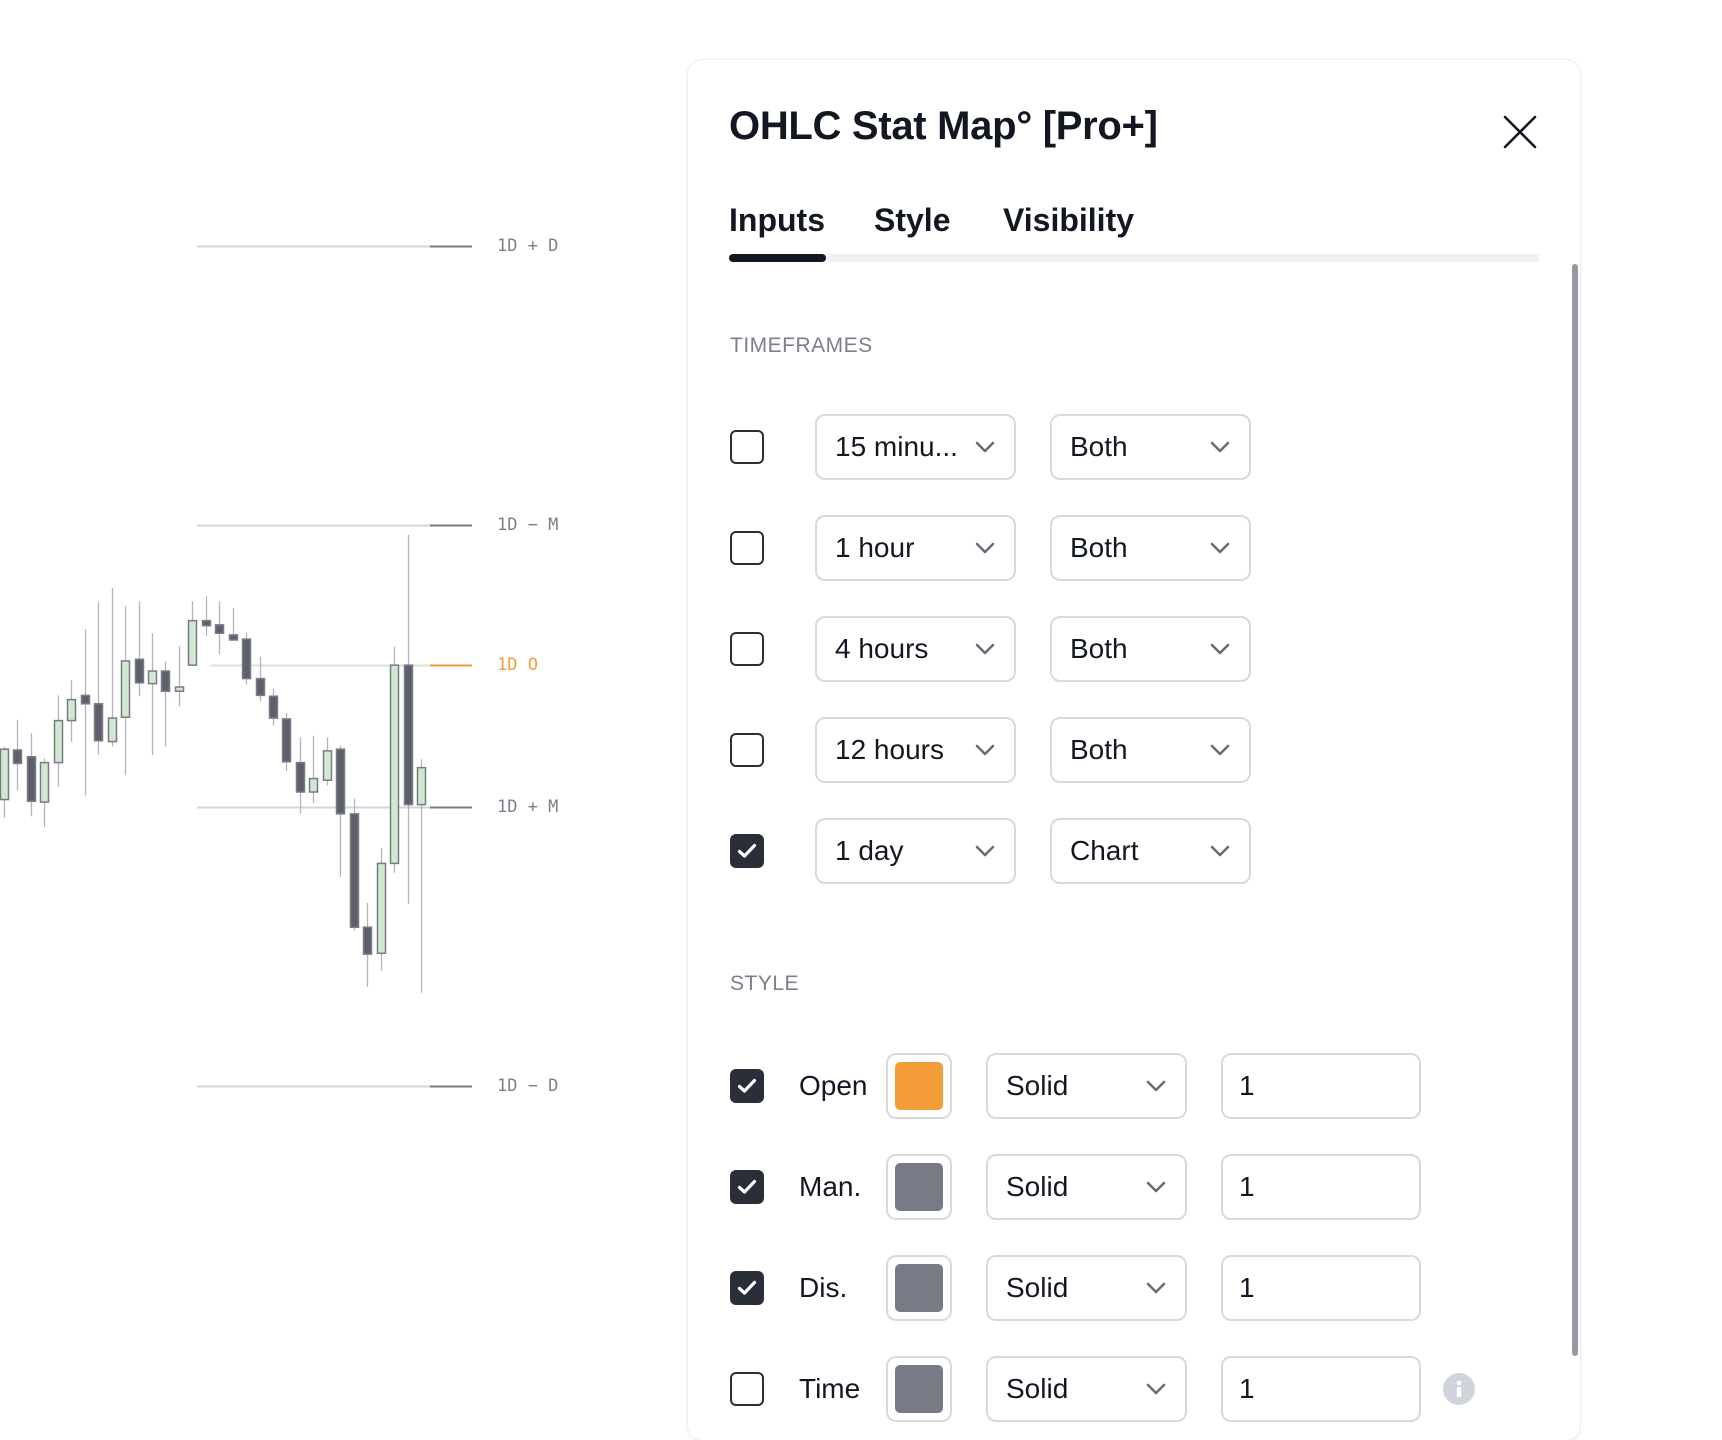 This screenshot has height=1440, width=1722. I want to click on tab-visibility: Visibility, so click(1068, 220).